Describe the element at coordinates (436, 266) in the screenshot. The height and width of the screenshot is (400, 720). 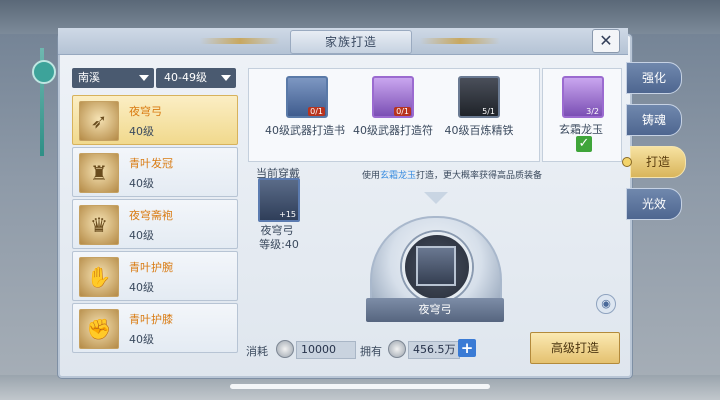
I see `forge-target-bow-icon` at that location.